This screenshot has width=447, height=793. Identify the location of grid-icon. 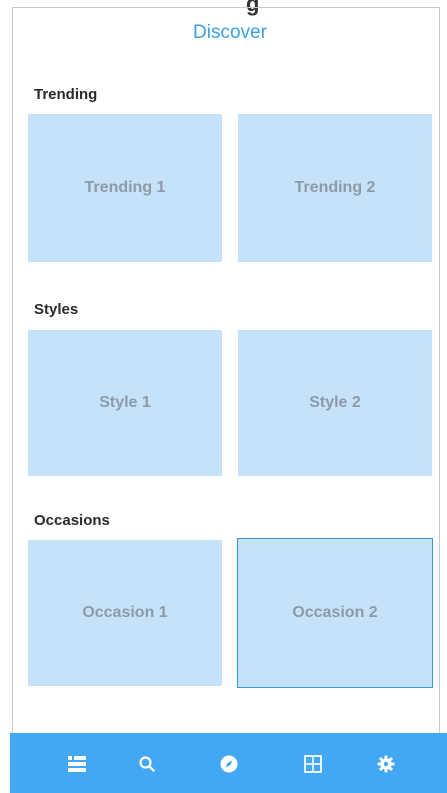
(313, 764).